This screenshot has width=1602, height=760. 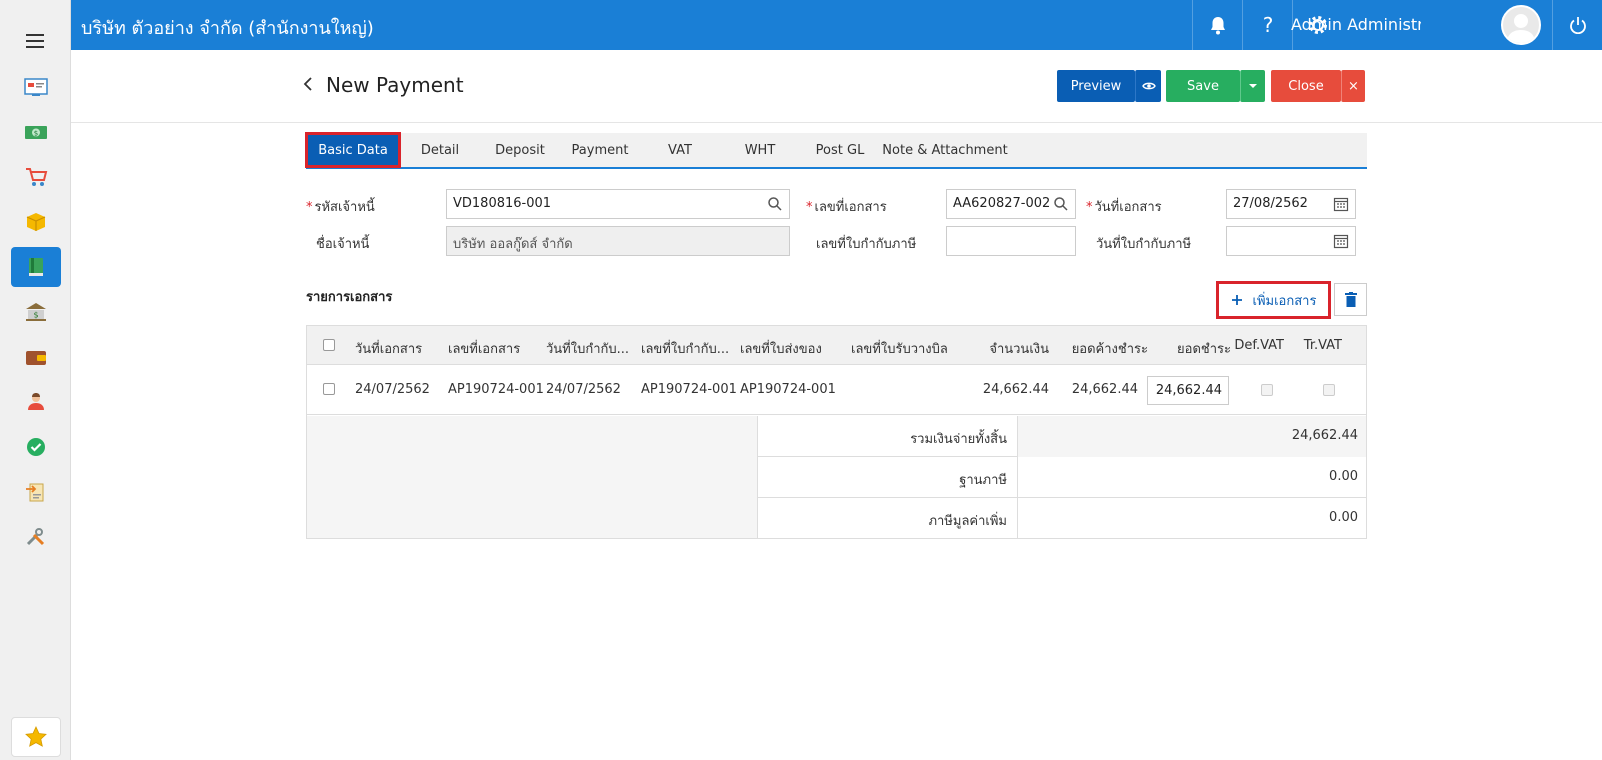 I want to click on tab-wht: WHT, so click(x=760, y=150).